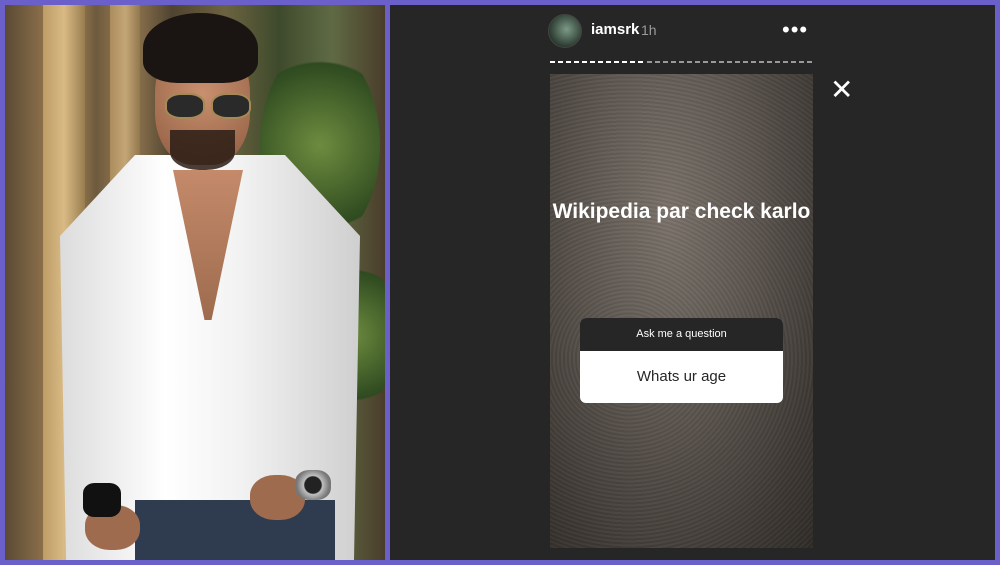 The height and width of the screenshot is (565, 1000). I want to click on beard, so click(202, 150).